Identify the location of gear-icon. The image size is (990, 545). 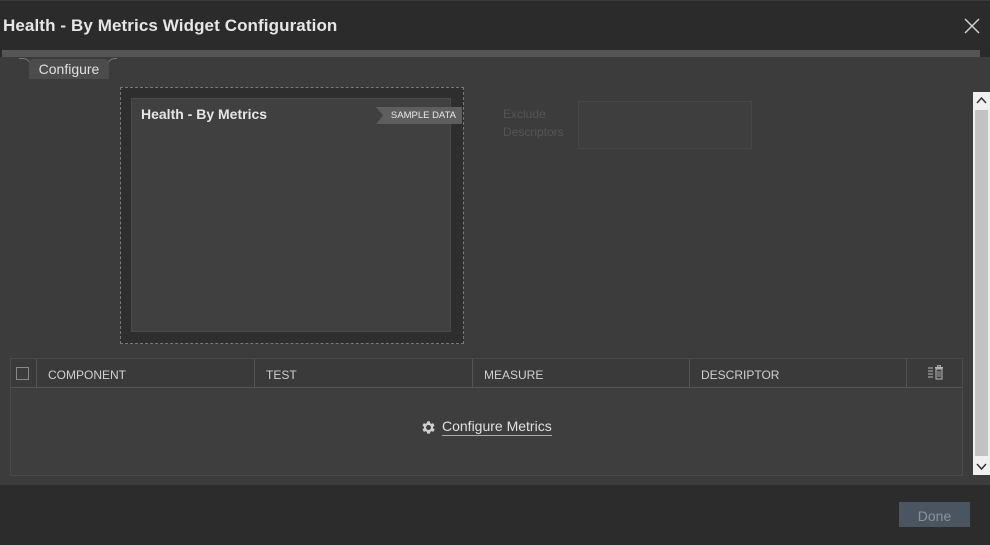
(428, 427).